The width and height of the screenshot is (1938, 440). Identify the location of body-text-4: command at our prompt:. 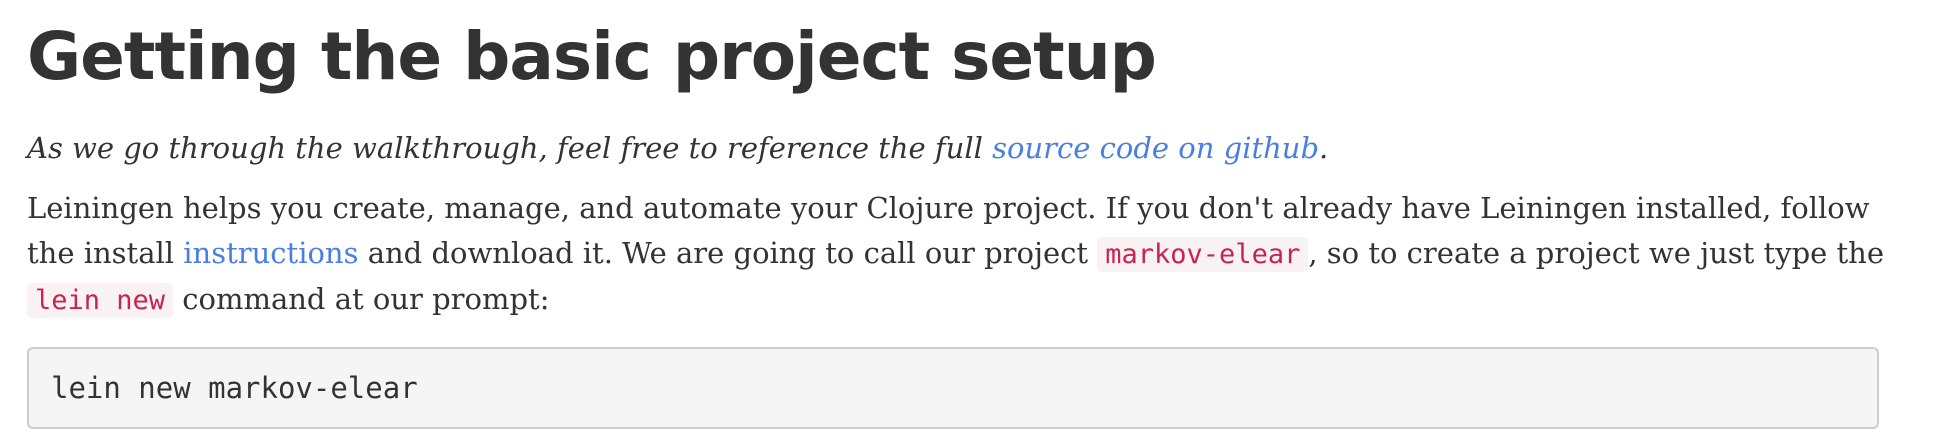
(361, 299).